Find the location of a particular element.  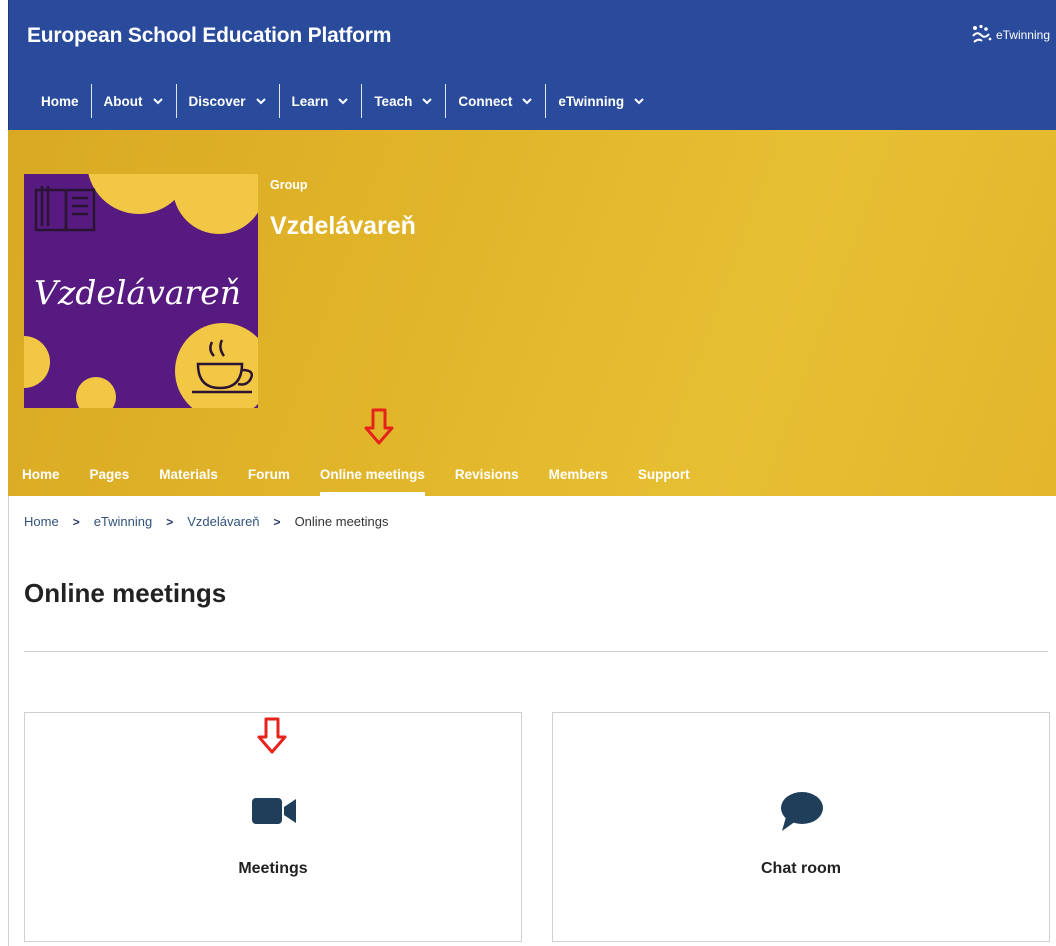

nav-etwinning-label: eTwinning is located at coordinates (591, 101).